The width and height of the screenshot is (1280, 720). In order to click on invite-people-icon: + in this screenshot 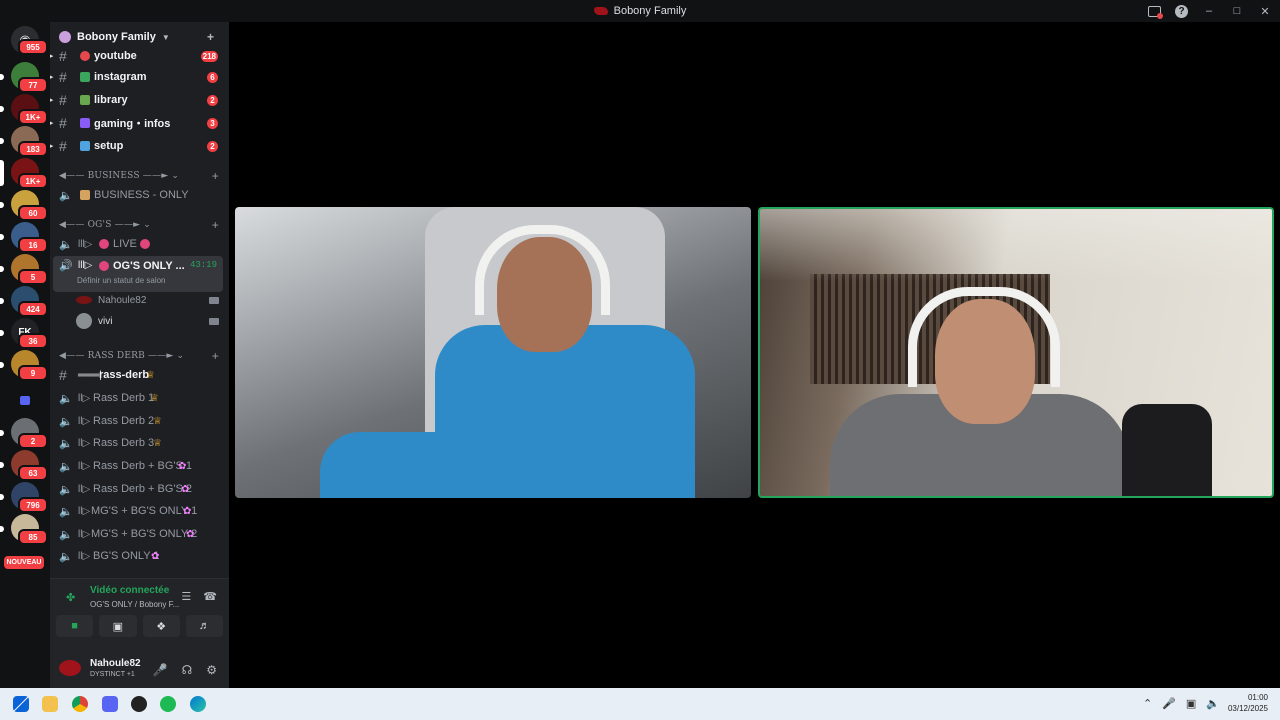, I will do `click(214, 37)`.